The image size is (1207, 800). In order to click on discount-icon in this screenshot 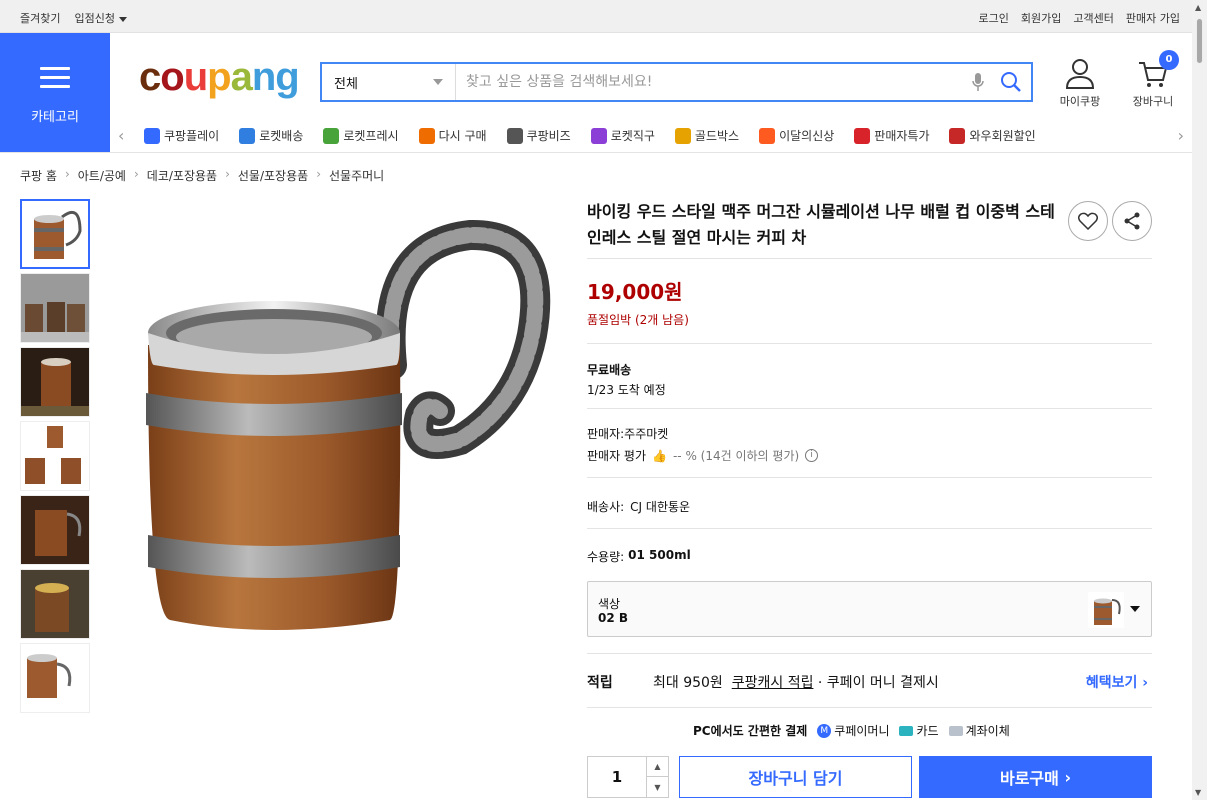, I will do `click(862, 135)`.